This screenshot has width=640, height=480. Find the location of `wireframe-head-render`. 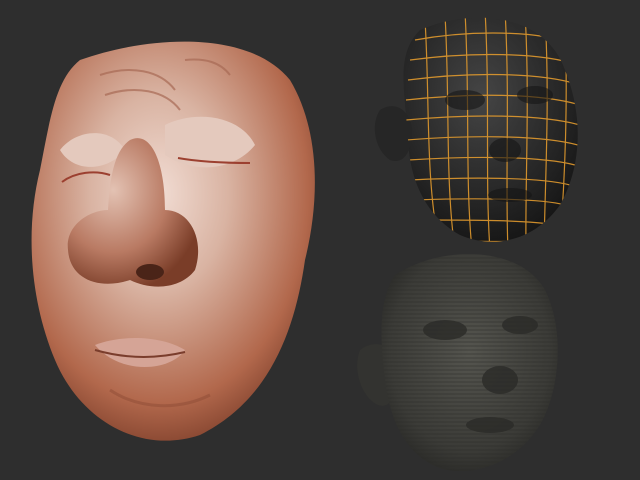

wireframe-head-render is located at coordinates (476, 129).